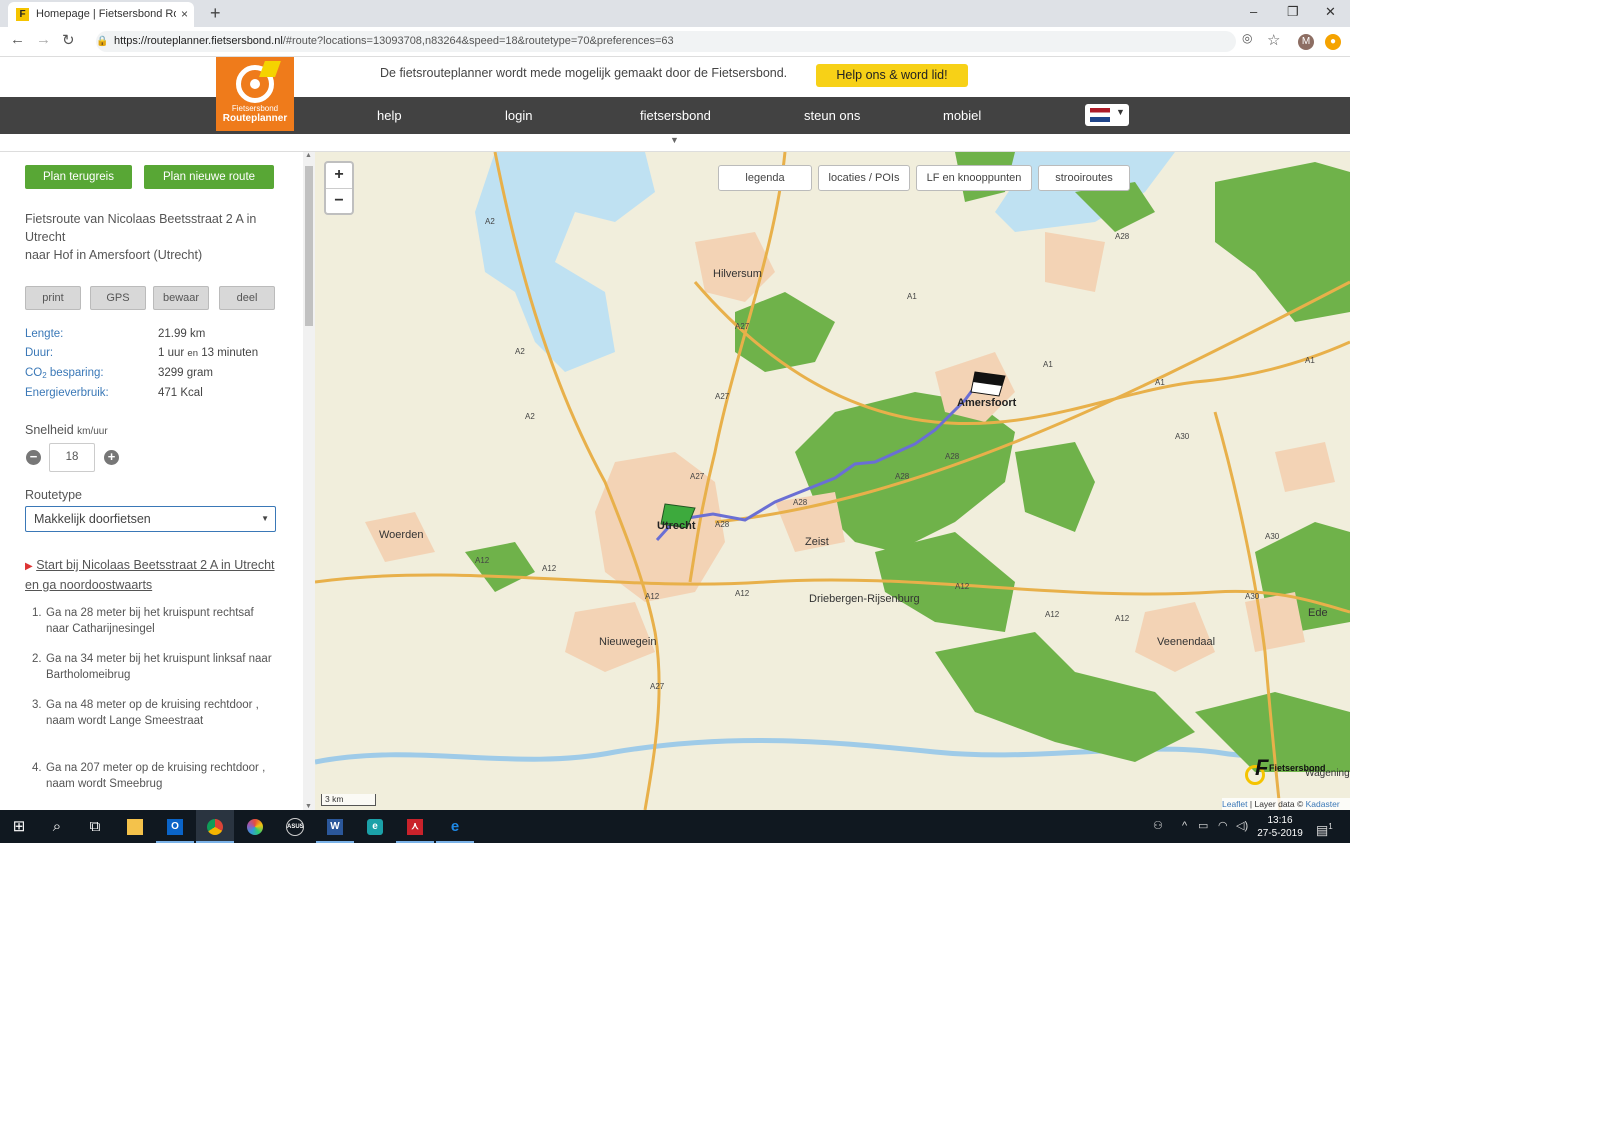 This screenshot has width=1600, height=1130. Describe the element at coordinates (309, 481) in the screenshot. I see `panel-scrollbar: ▲ ▼` at that location.